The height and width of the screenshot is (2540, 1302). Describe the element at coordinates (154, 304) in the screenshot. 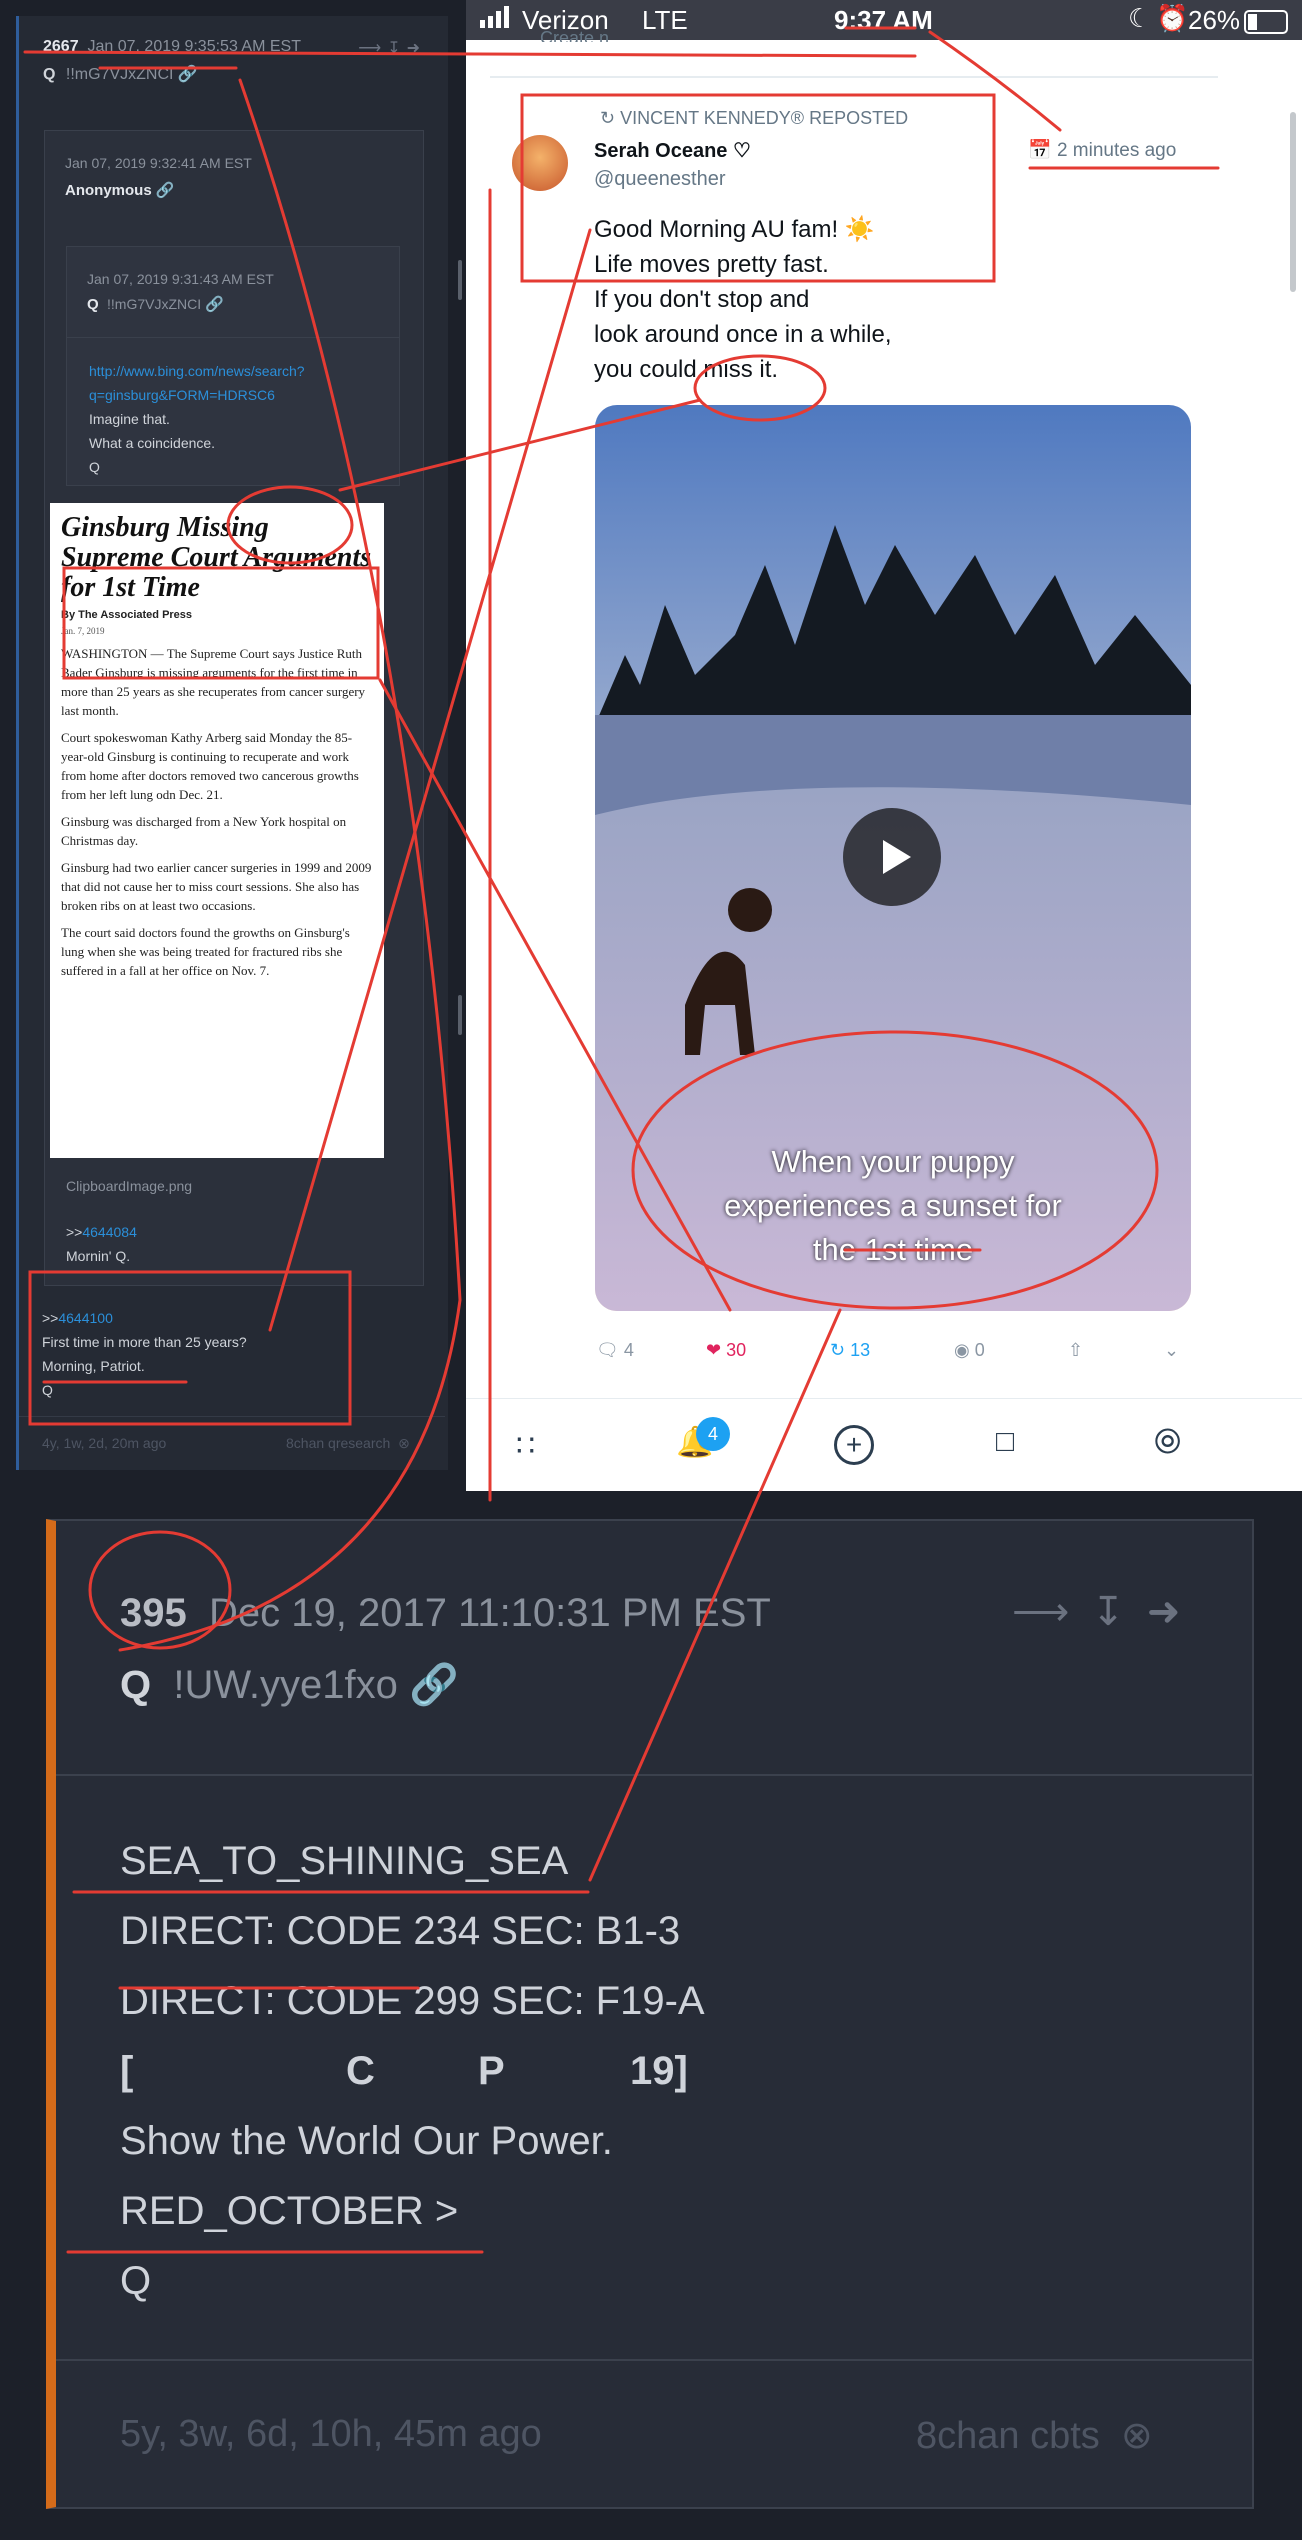

I see `nested-tripcode: !!mG7VJxZNCI` at that location.